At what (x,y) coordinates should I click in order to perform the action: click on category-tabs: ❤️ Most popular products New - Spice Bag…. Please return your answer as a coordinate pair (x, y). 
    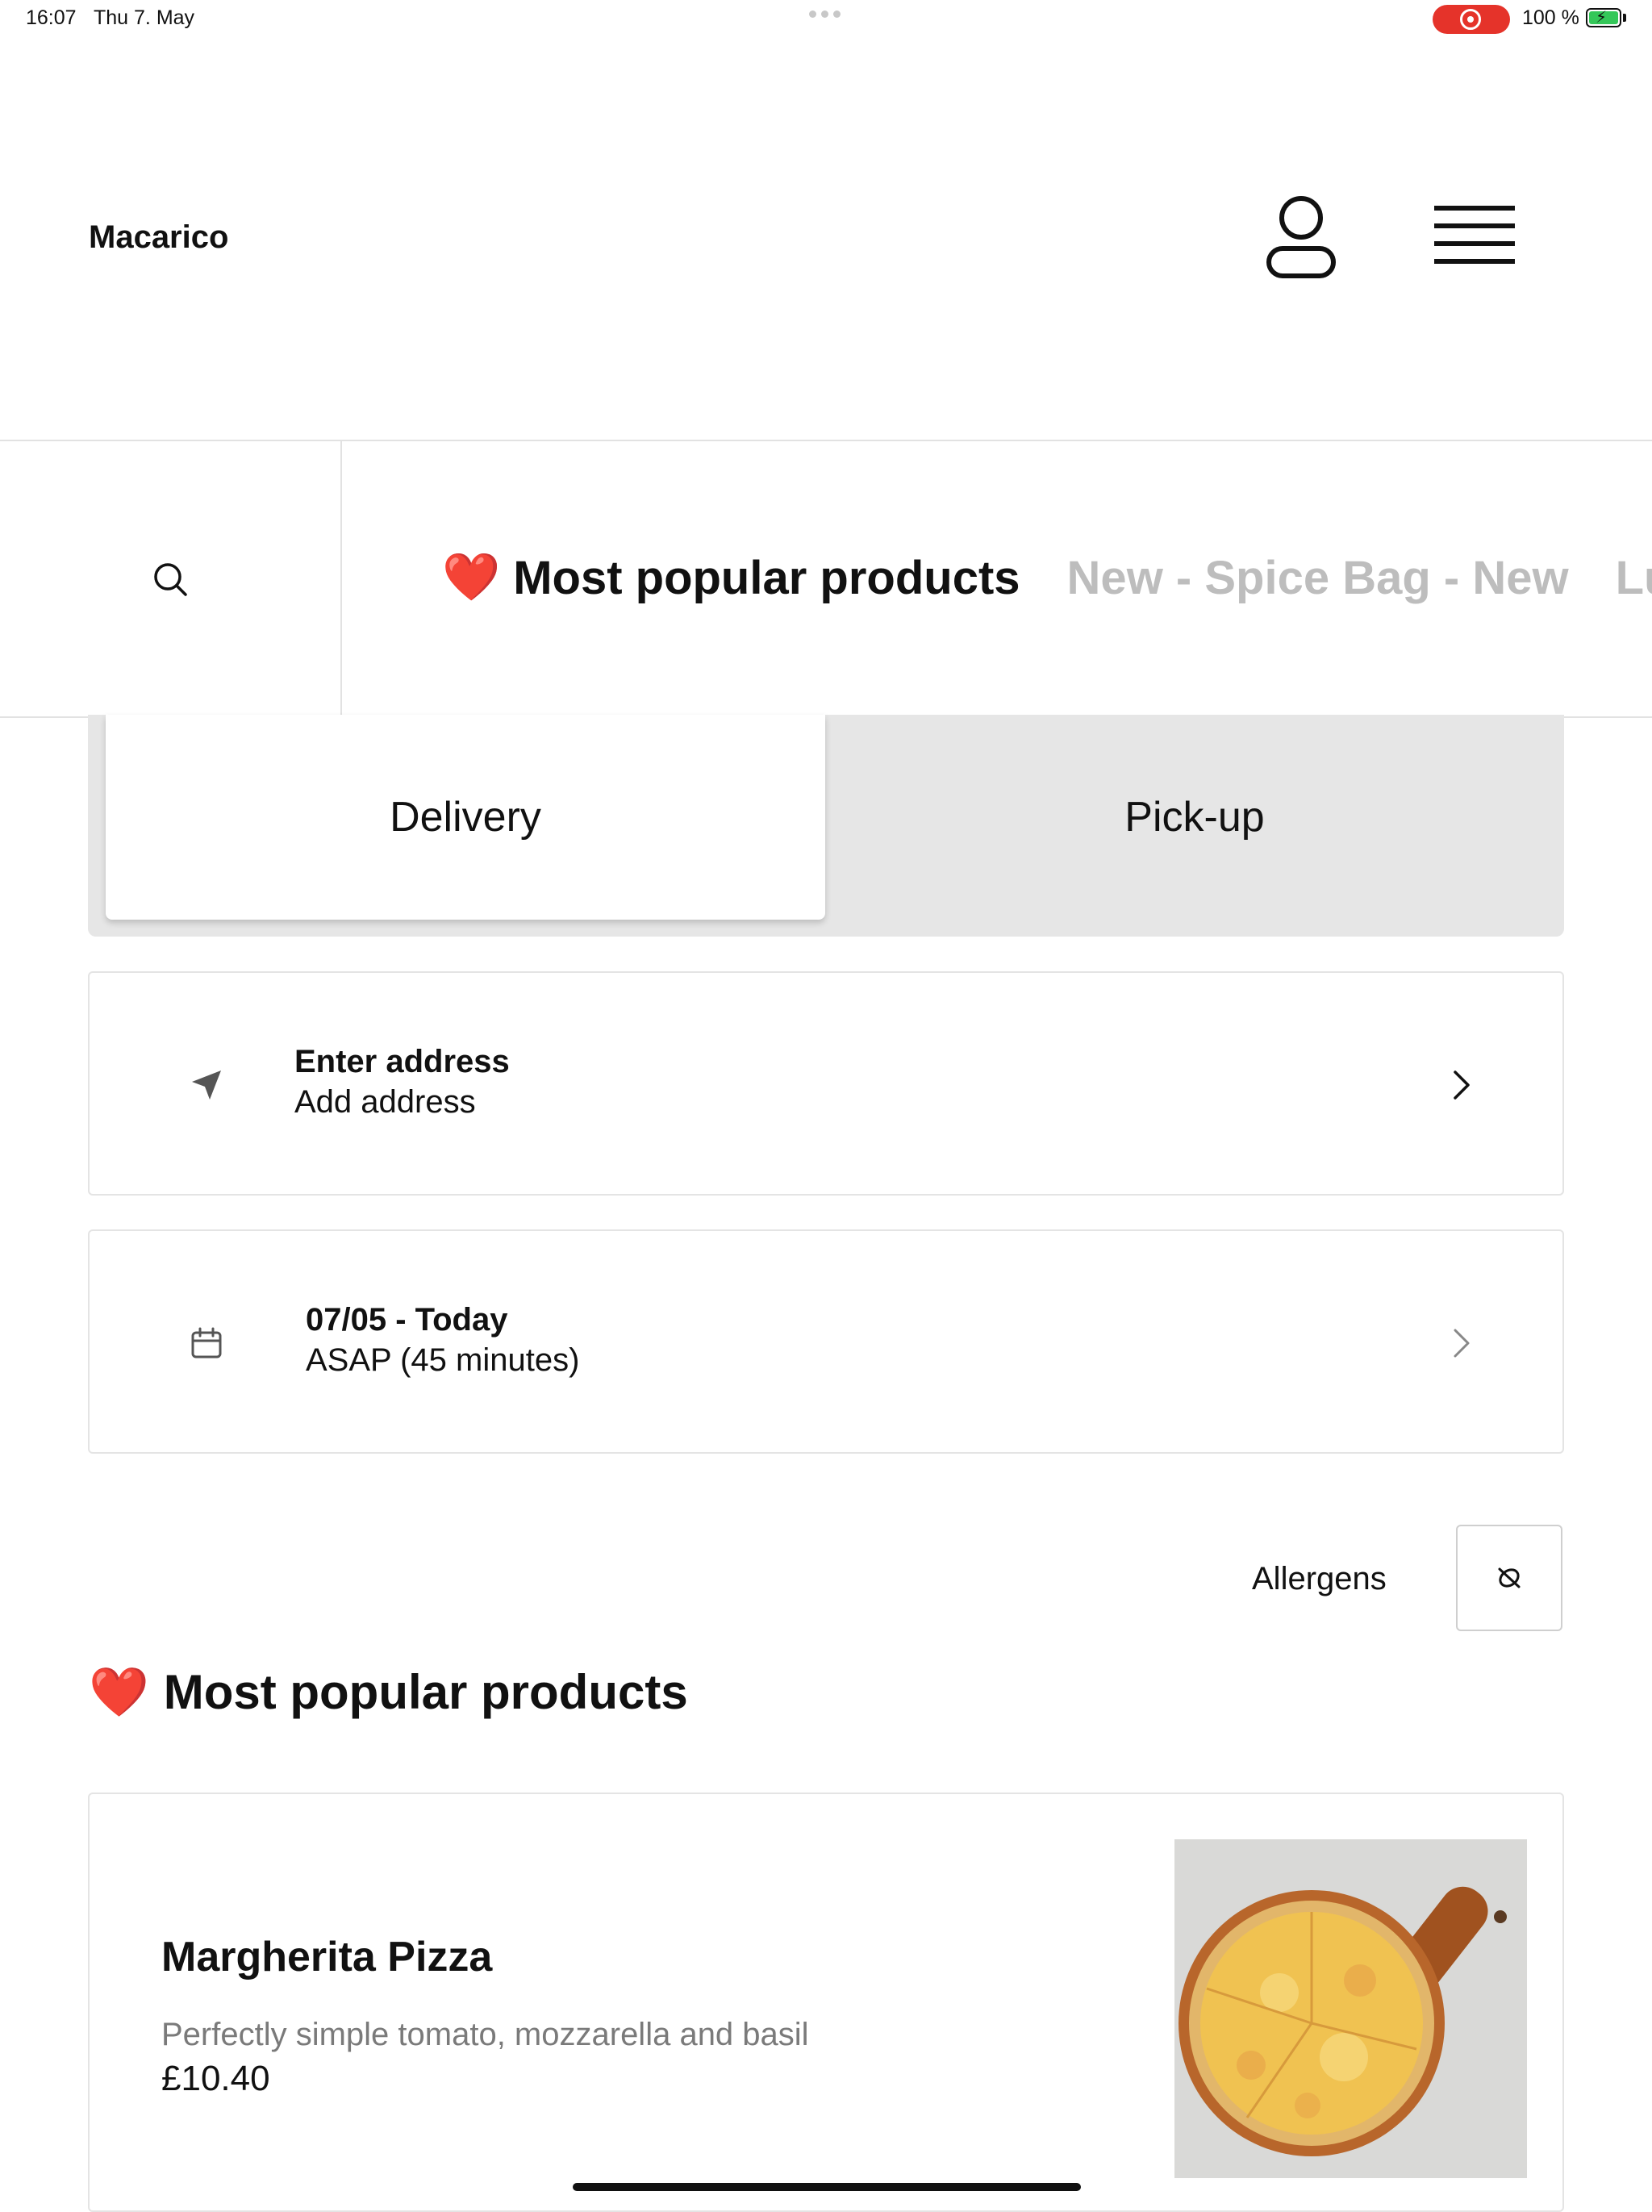
    Looking at the image, I should click on (1047, 577).